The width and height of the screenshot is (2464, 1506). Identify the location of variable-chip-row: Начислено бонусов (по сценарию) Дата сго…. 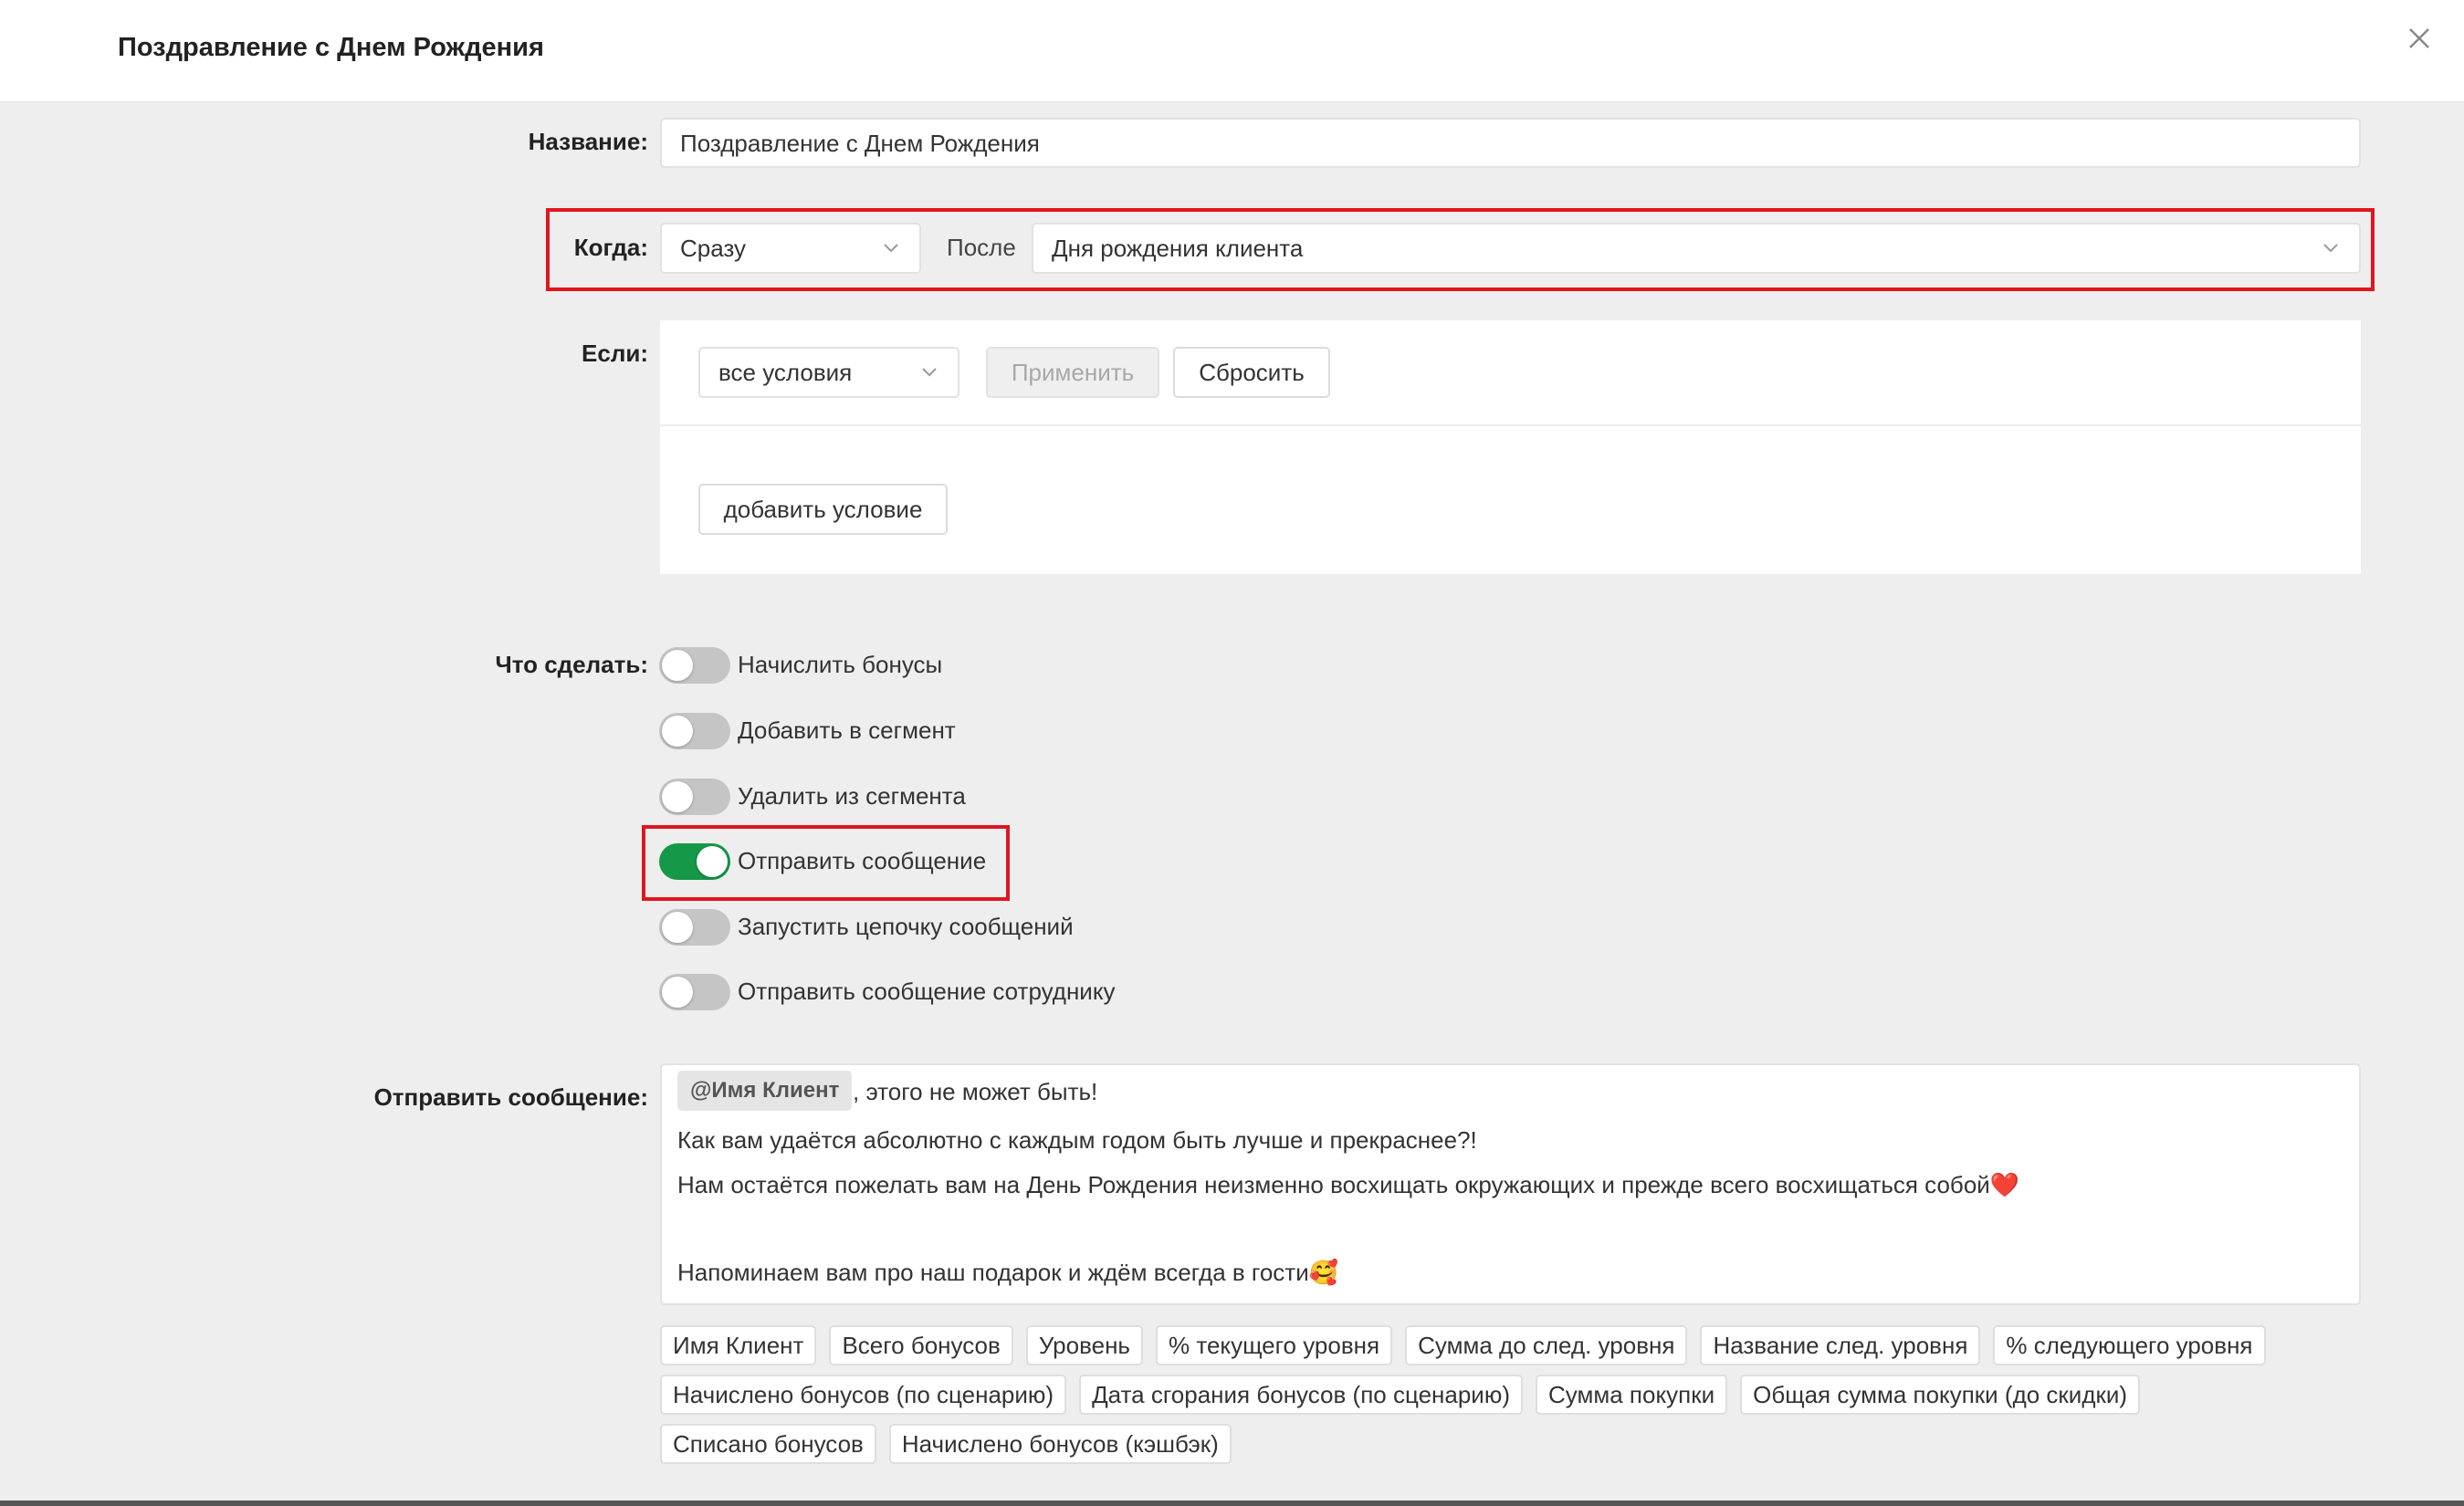
(1509, 1395).